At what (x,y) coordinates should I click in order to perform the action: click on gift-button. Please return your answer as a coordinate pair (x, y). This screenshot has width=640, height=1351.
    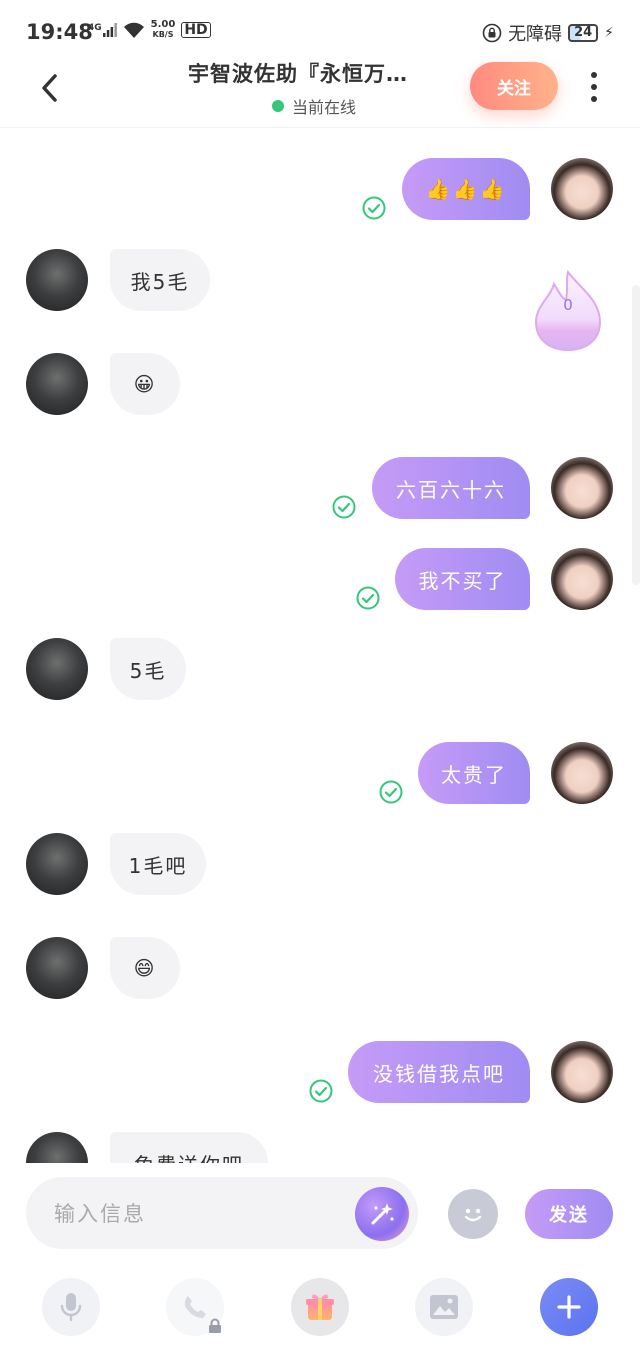
    Looking at the image, I should click on (320, 1307).